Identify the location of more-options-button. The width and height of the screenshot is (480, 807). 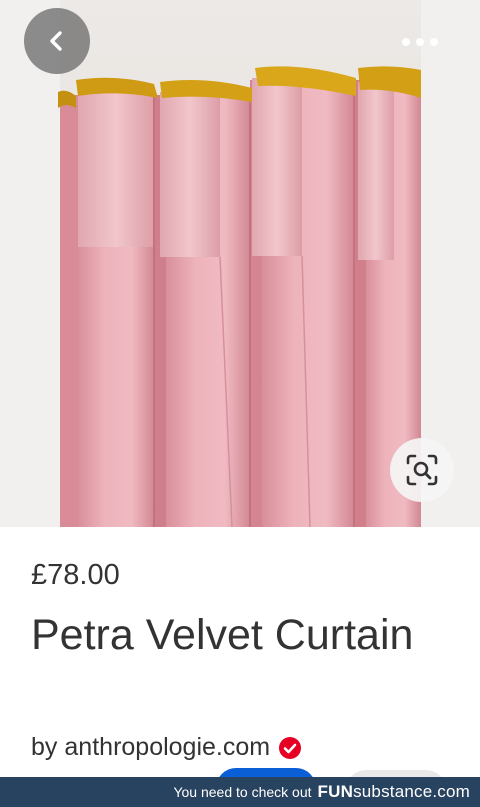
(420, 42).